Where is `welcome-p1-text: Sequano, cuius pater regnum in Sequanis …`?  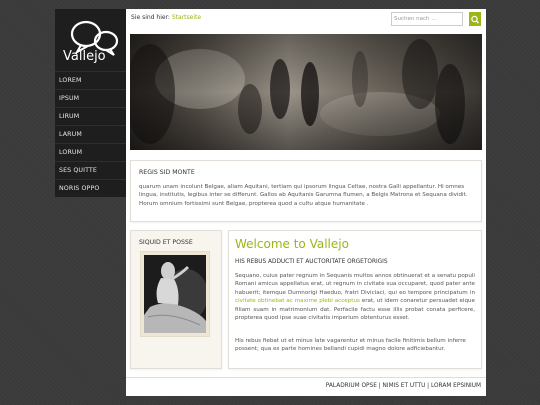 welcome-p1-text: Sequano, cuius pater regnum in Sequanis … is located at coordinates (355, 284).